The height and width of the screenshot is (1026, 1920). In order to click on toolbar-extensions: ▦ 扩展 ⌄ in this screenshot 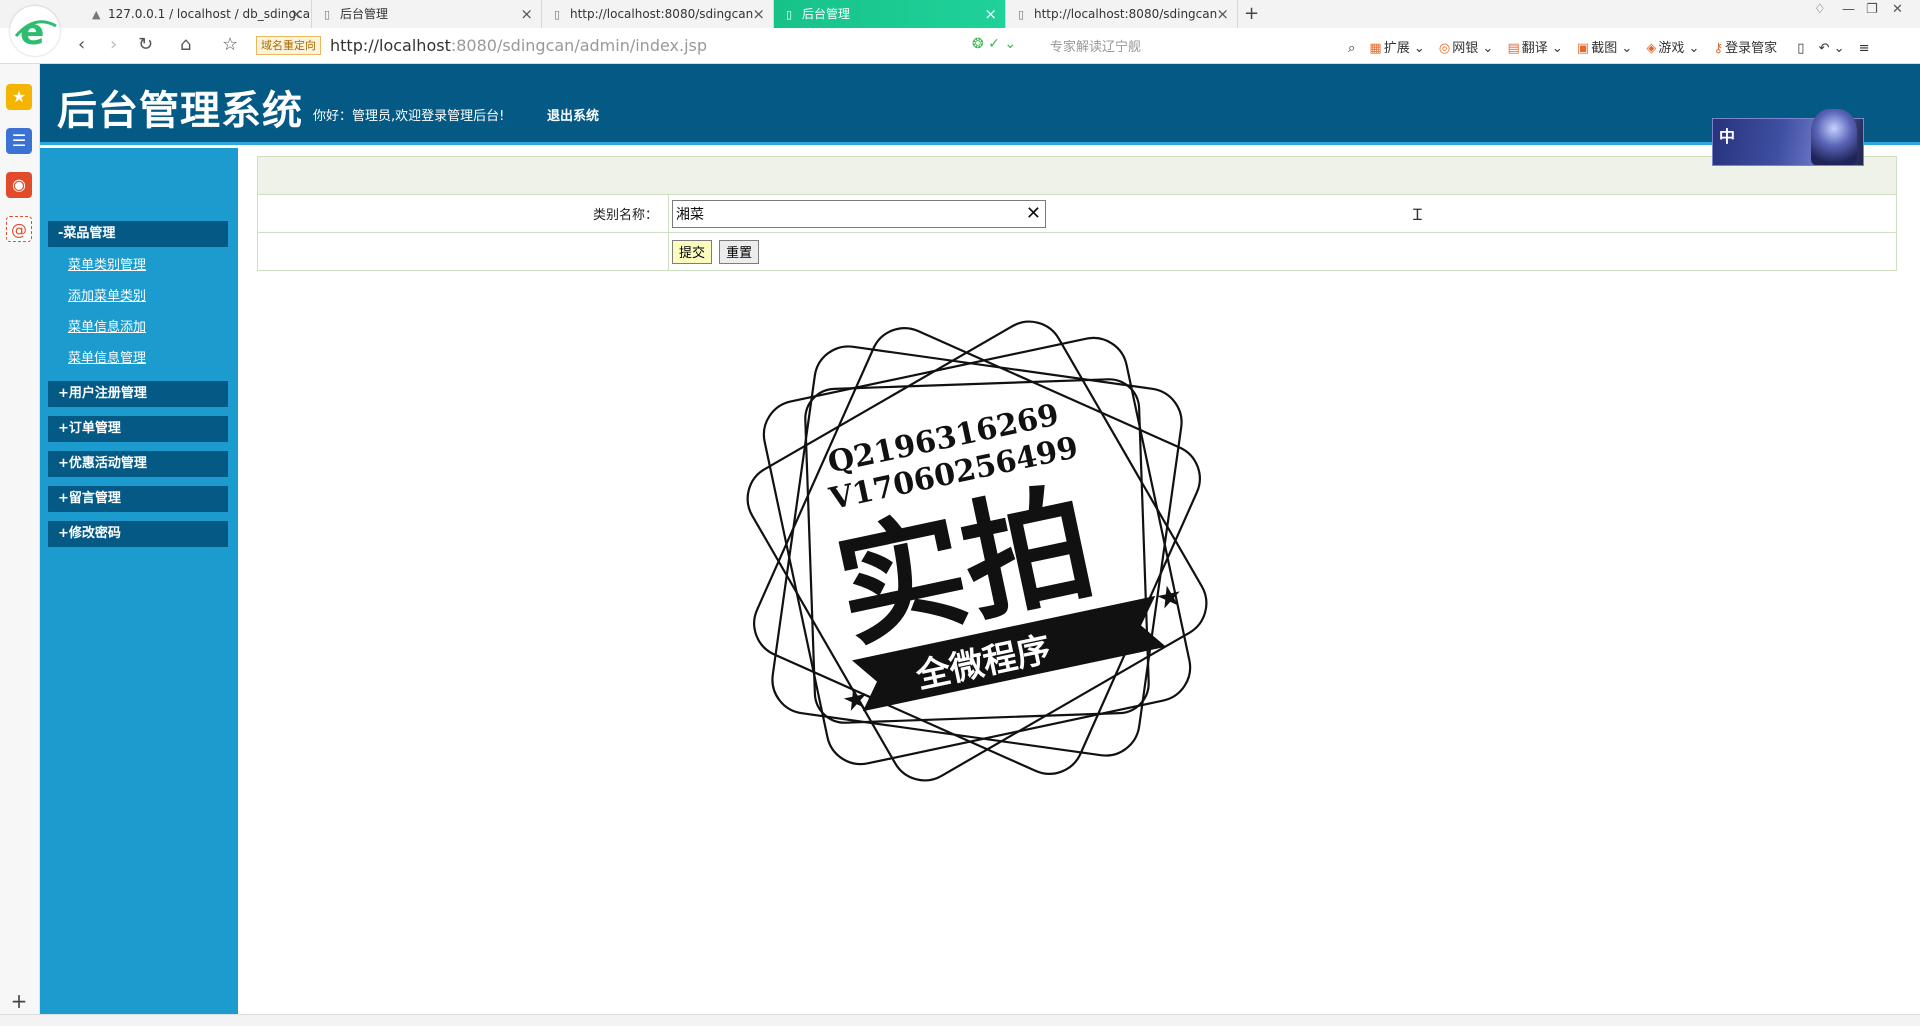, I will do `click(1396, 46)`.